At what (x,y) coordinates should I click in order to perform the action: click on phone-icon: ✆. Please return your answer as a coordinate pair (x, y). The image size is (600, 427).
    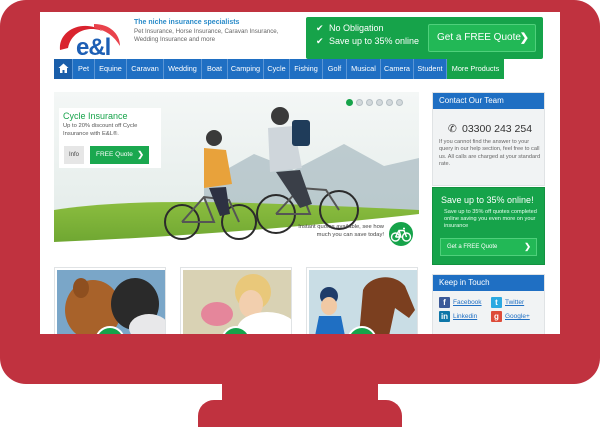
    Looking at the image, I should click on (452, 129).